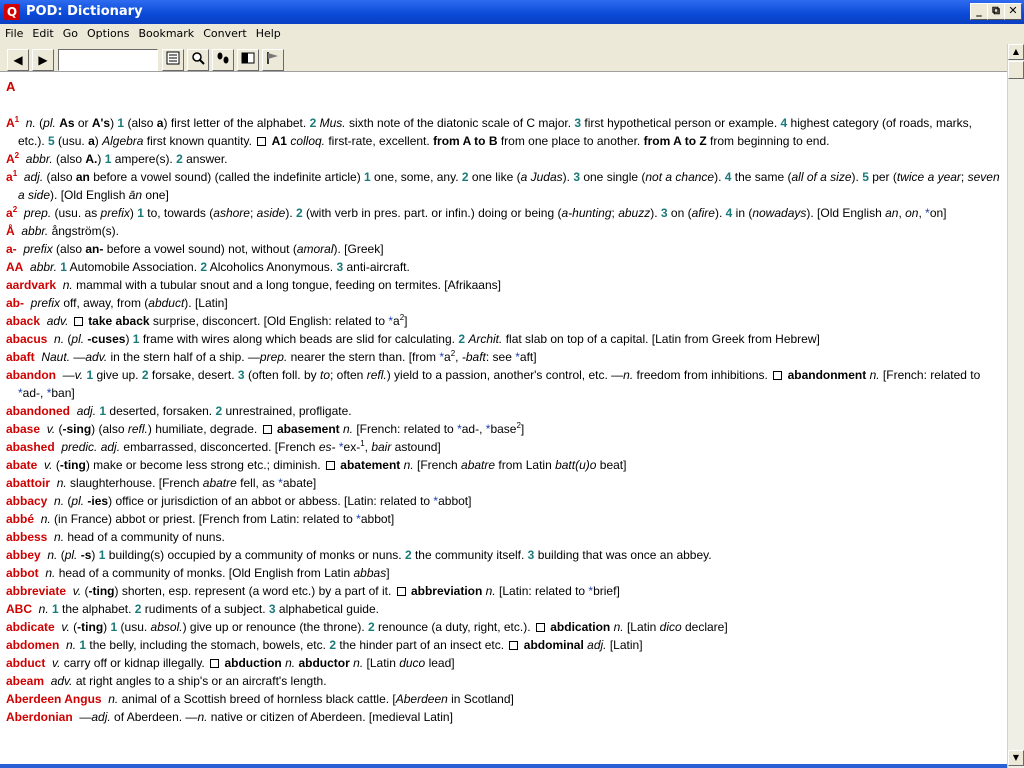  Describe the element at coordinates (70, 34) in the screenshot. I see `menu-go: Go` at that location.